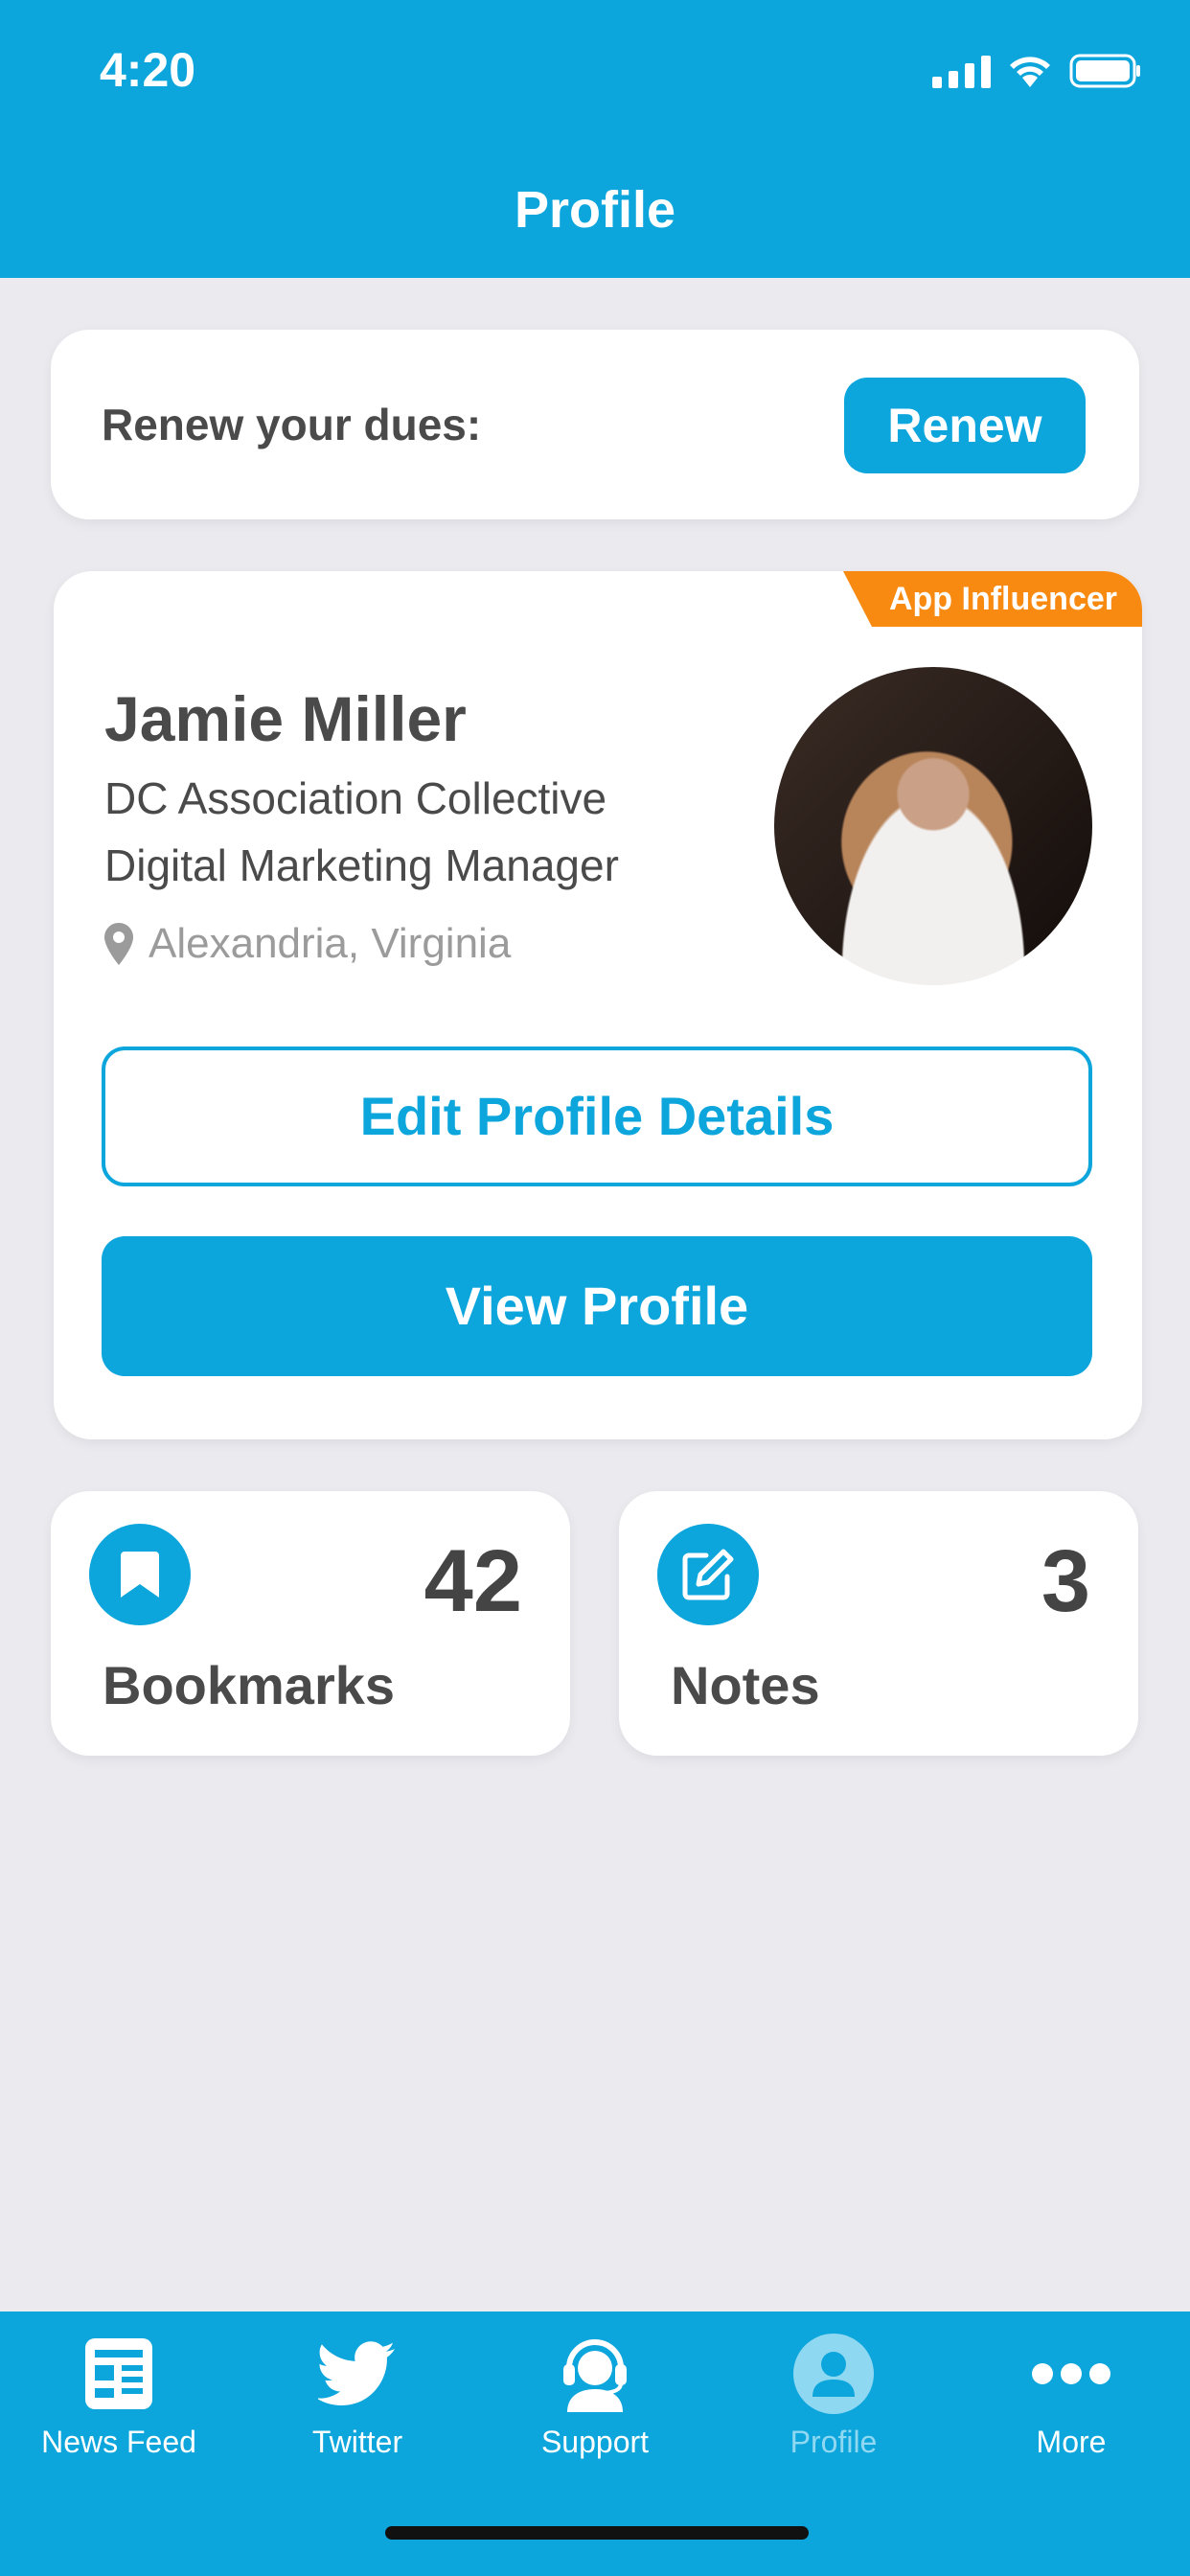 This screenshot has height=2576, width=1190. What do you see at coordinates (311, 1623) in the screenshot?
I see `bookmarks-card: 42 Bookmarks` at bounding box center [311, 1623].